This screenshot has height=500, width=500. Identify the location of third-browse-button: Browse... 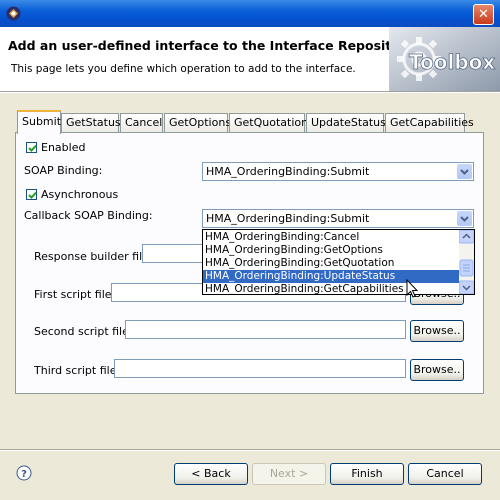
(437, 370).